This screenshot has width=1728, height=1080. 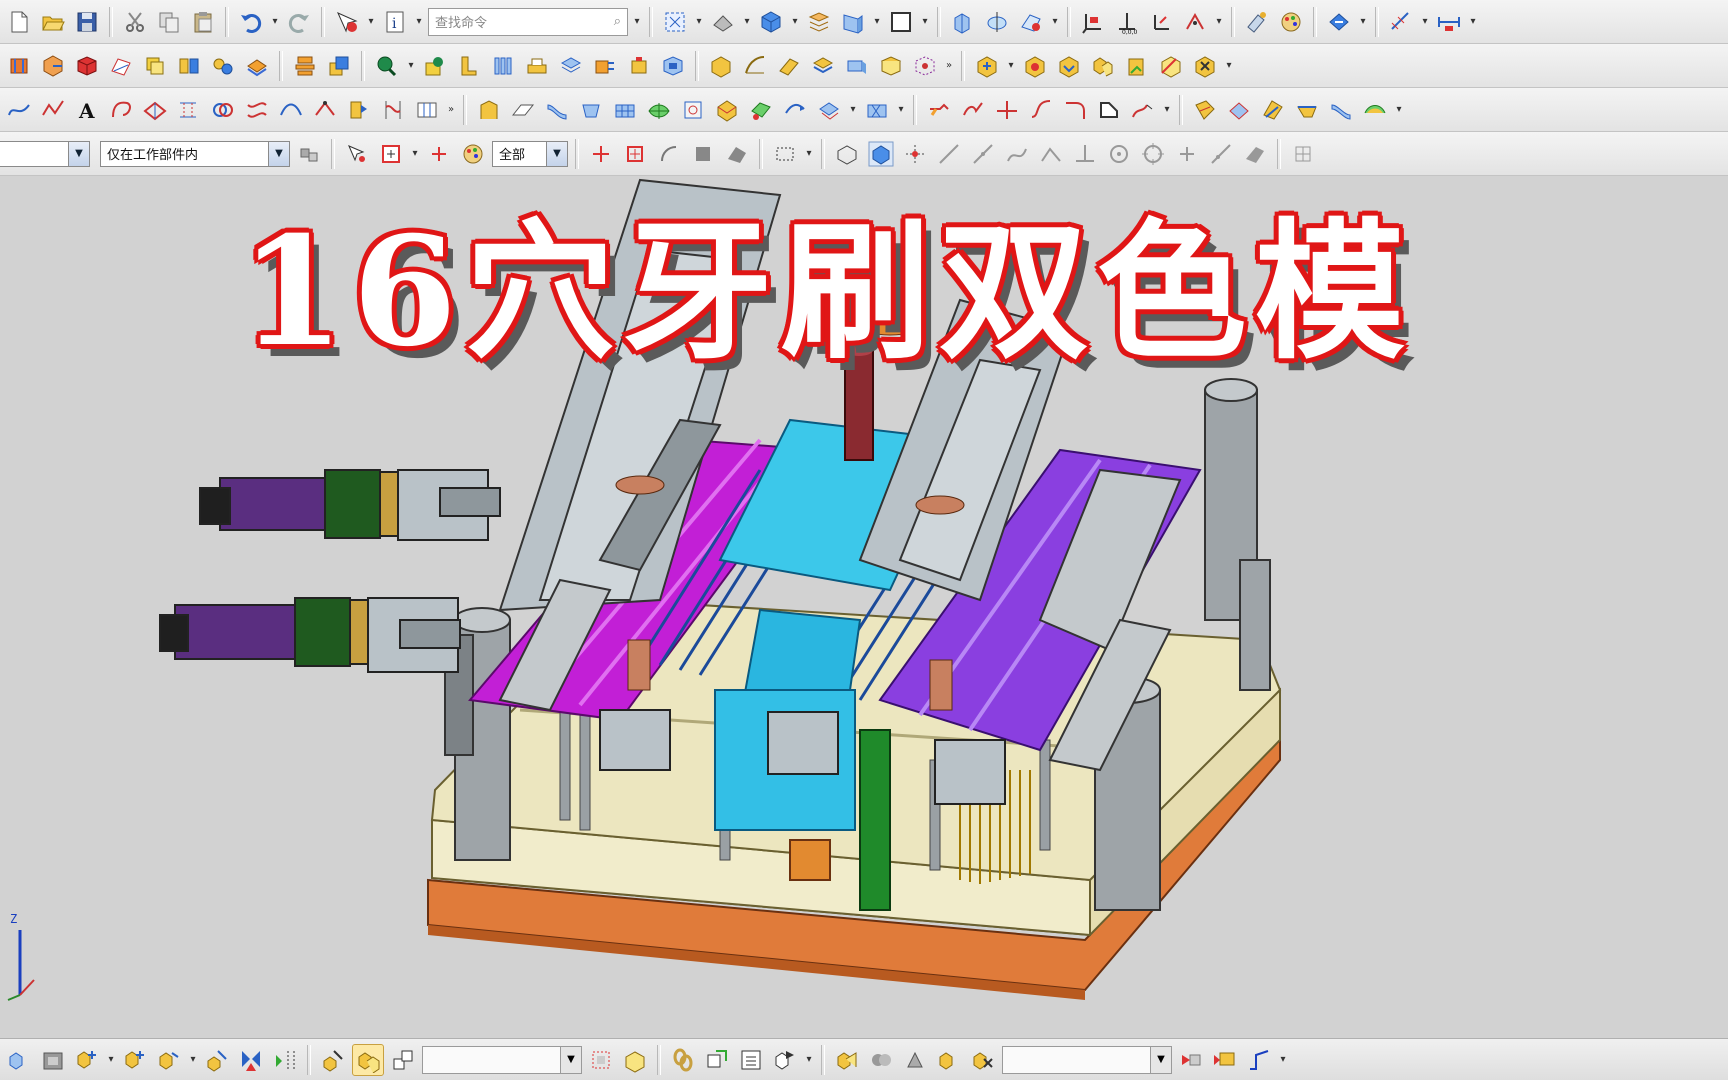 What do you see at coordinates (1205, 110) in the screenshot?
I see `x-form-icon` at bounding box center [1205, 110].